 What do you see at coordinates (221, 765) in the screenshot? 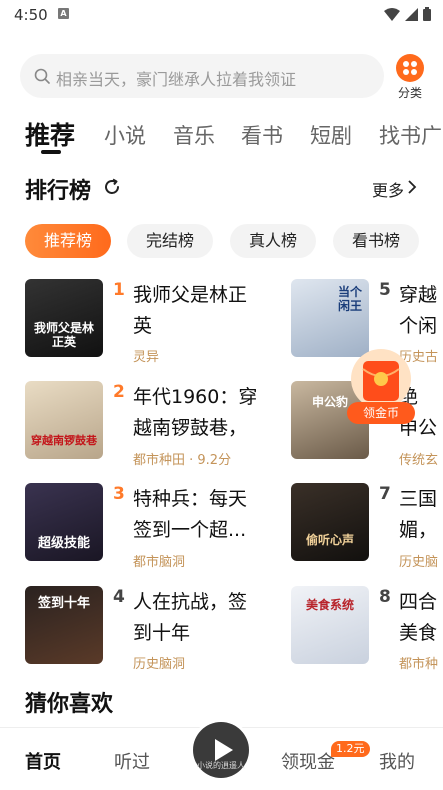
I see `player-title: 小说的逍遥人生` at bounding box center [221, 765].